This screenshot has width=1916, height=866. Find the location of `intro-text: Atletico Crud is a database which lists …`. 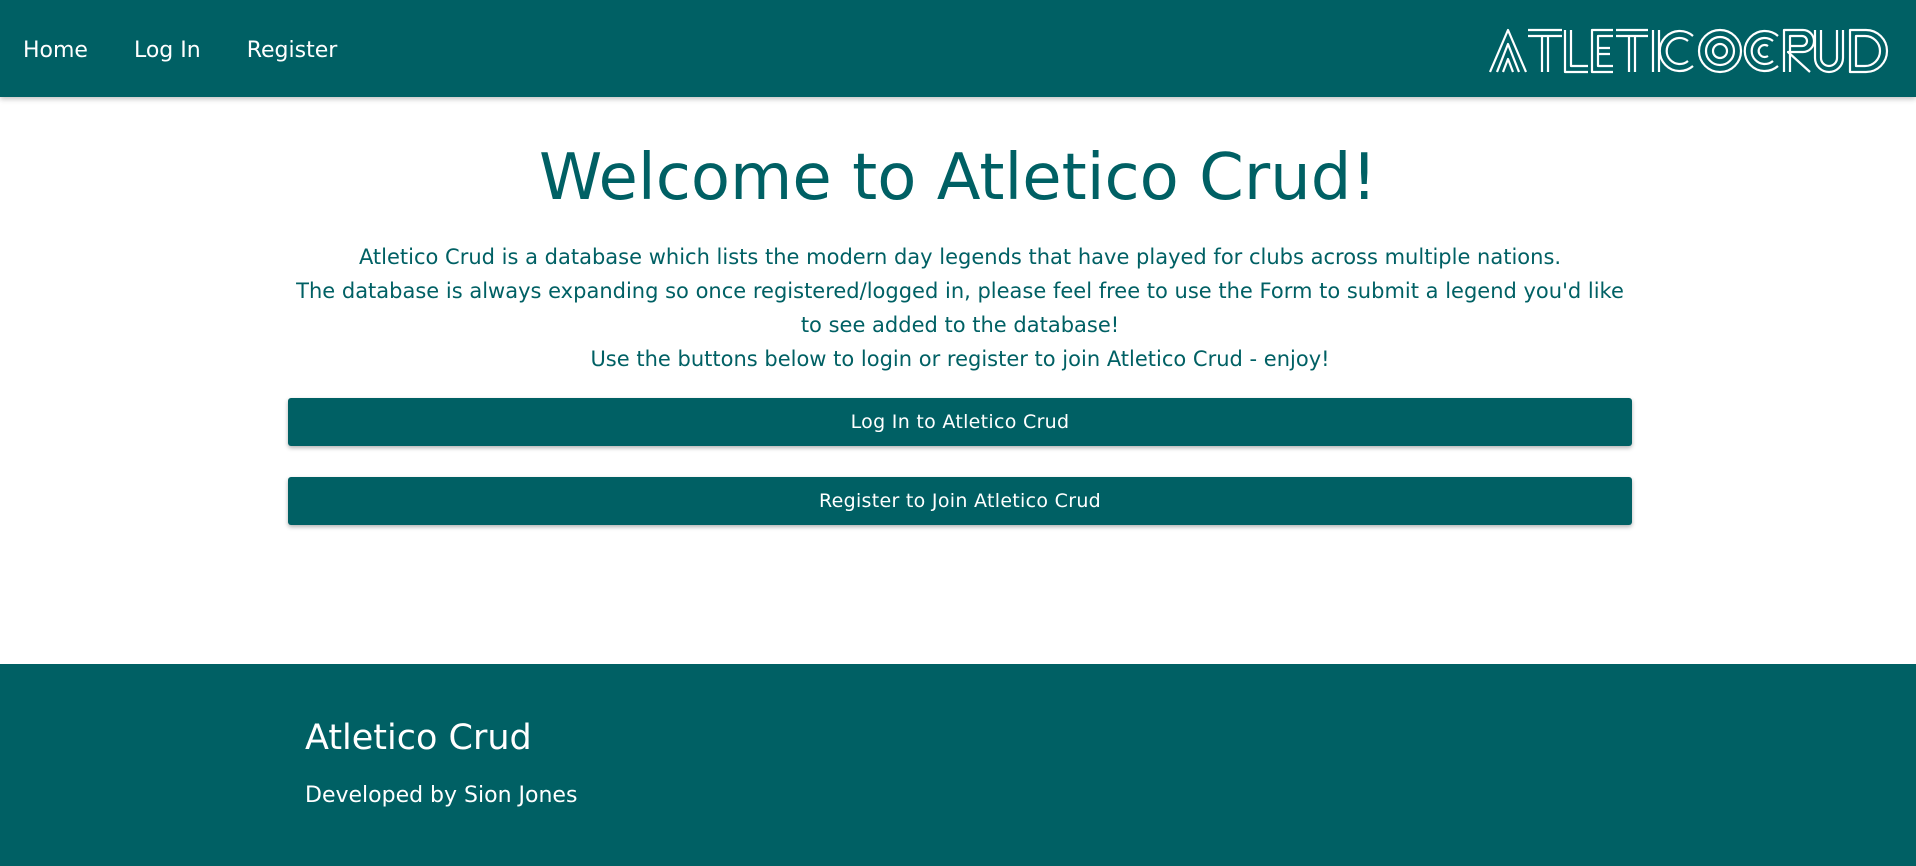

intro-text: Atletico Crud is a database which lists … is located at coordinates (960, 308).